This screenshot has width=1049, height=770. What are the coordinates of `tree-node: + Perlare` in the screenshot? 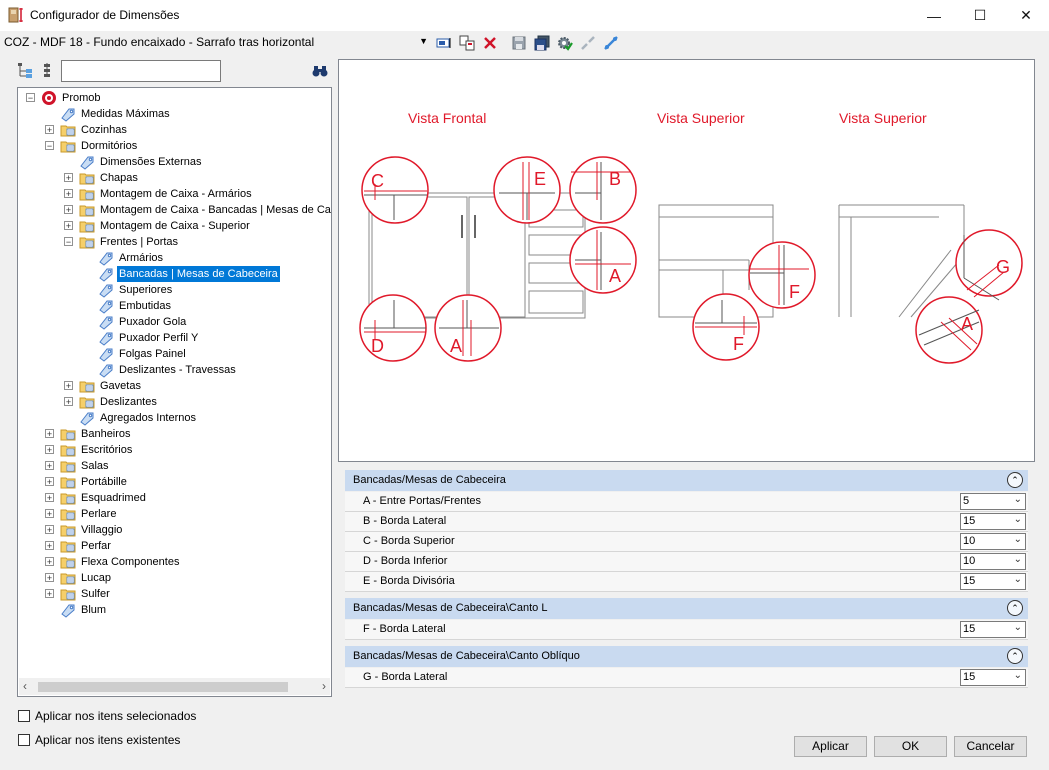 It's located at (174, 514).